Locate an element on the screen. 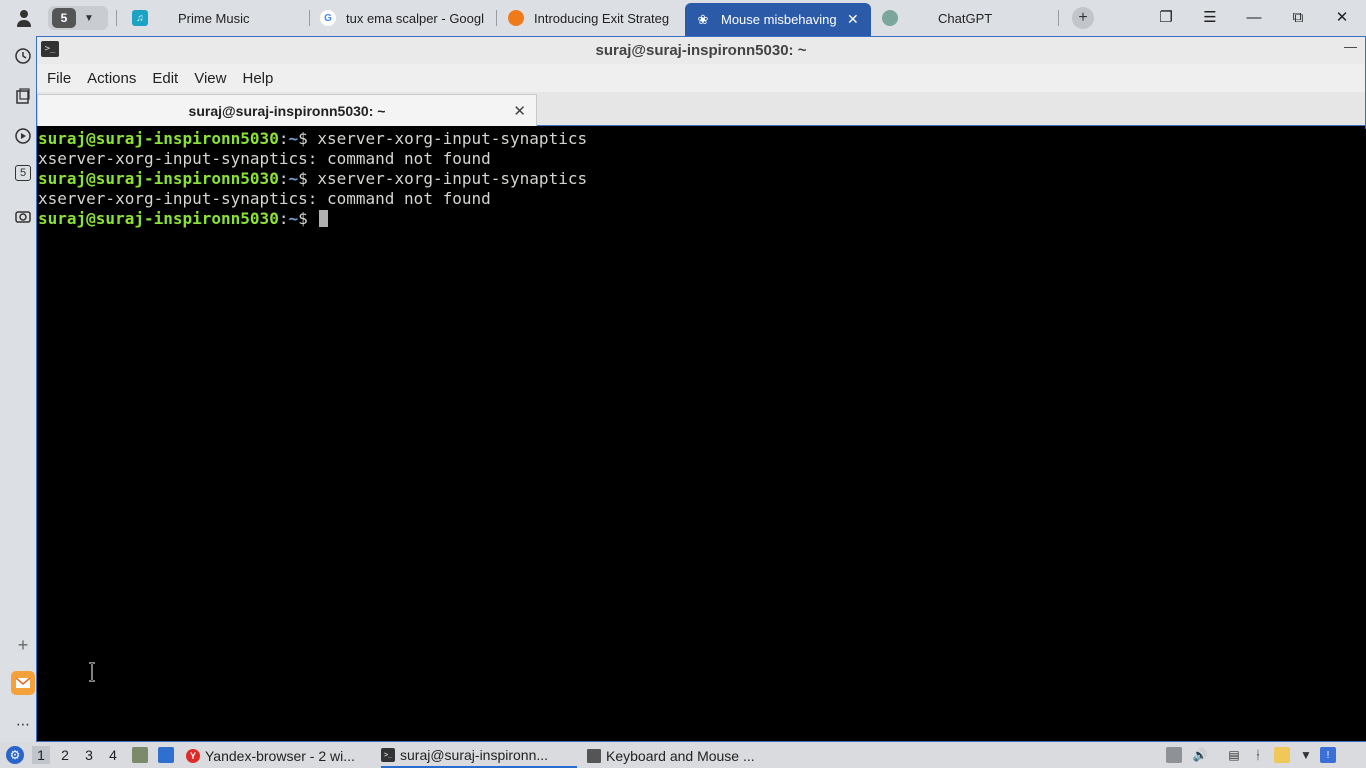 This screenshot has width=1366, height=768. menu-file: File is located at coordinates (59, 78).